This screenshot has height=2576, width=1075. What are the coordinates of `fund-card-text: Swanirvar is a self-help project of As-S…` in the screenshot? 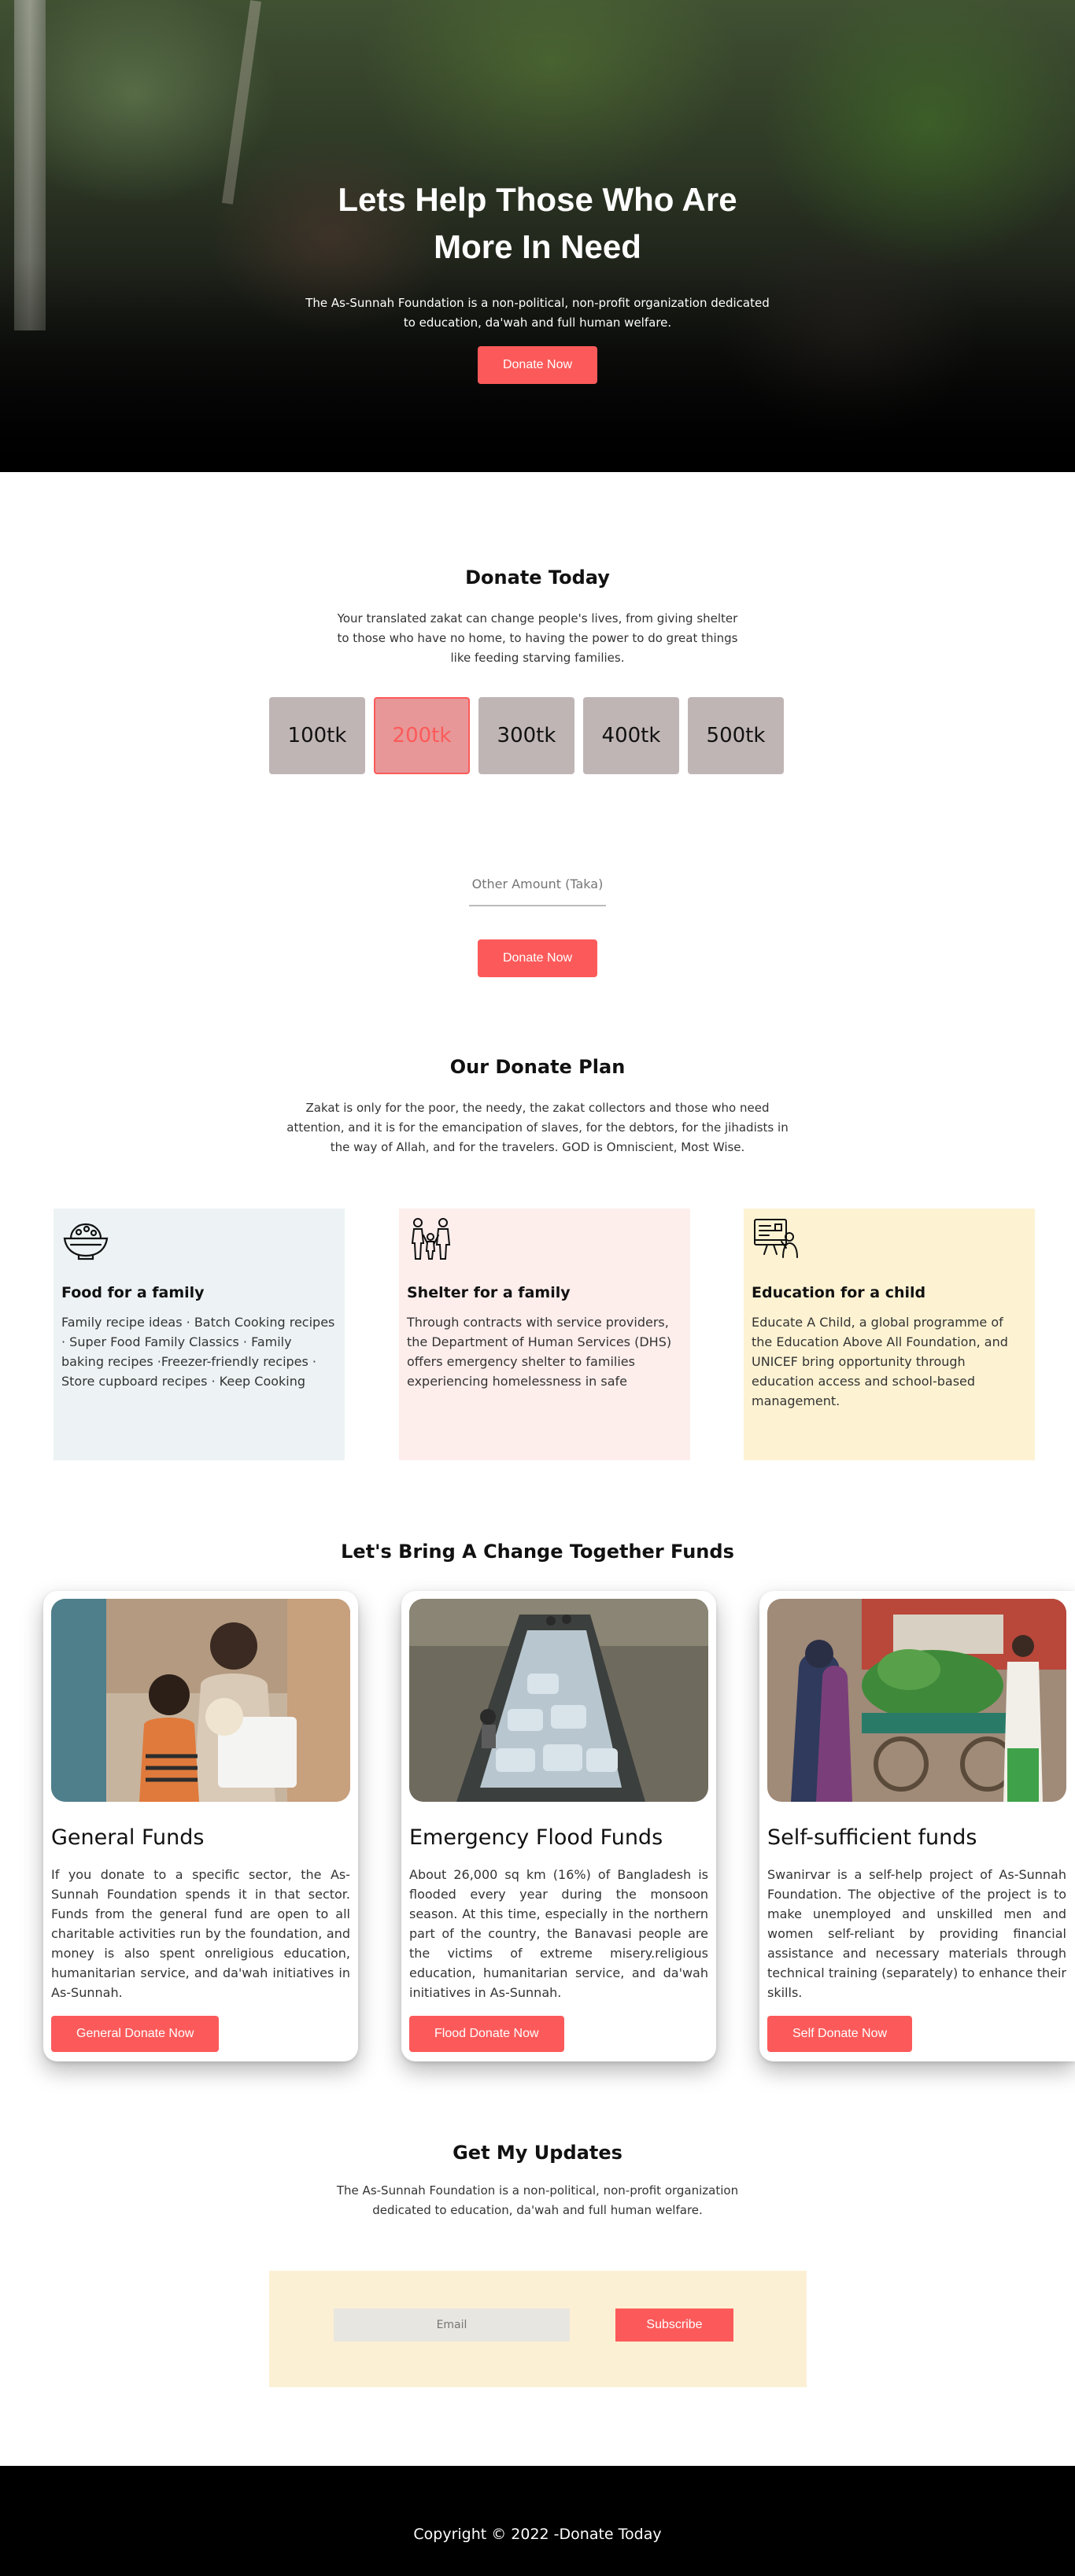 It's located at (917, 1934).